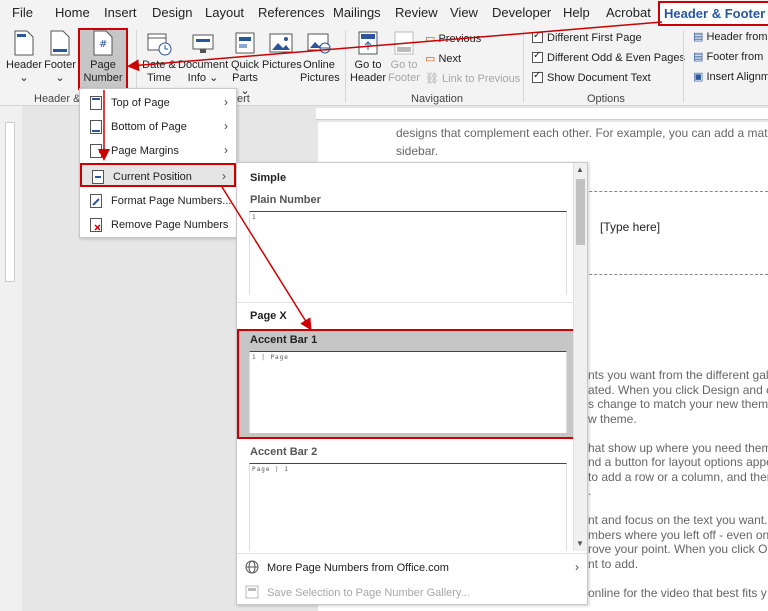  Describe the element at coordinates (284, 452) in the screenshot. I see `gallery-item-title: Accent Bar 2` at that location.